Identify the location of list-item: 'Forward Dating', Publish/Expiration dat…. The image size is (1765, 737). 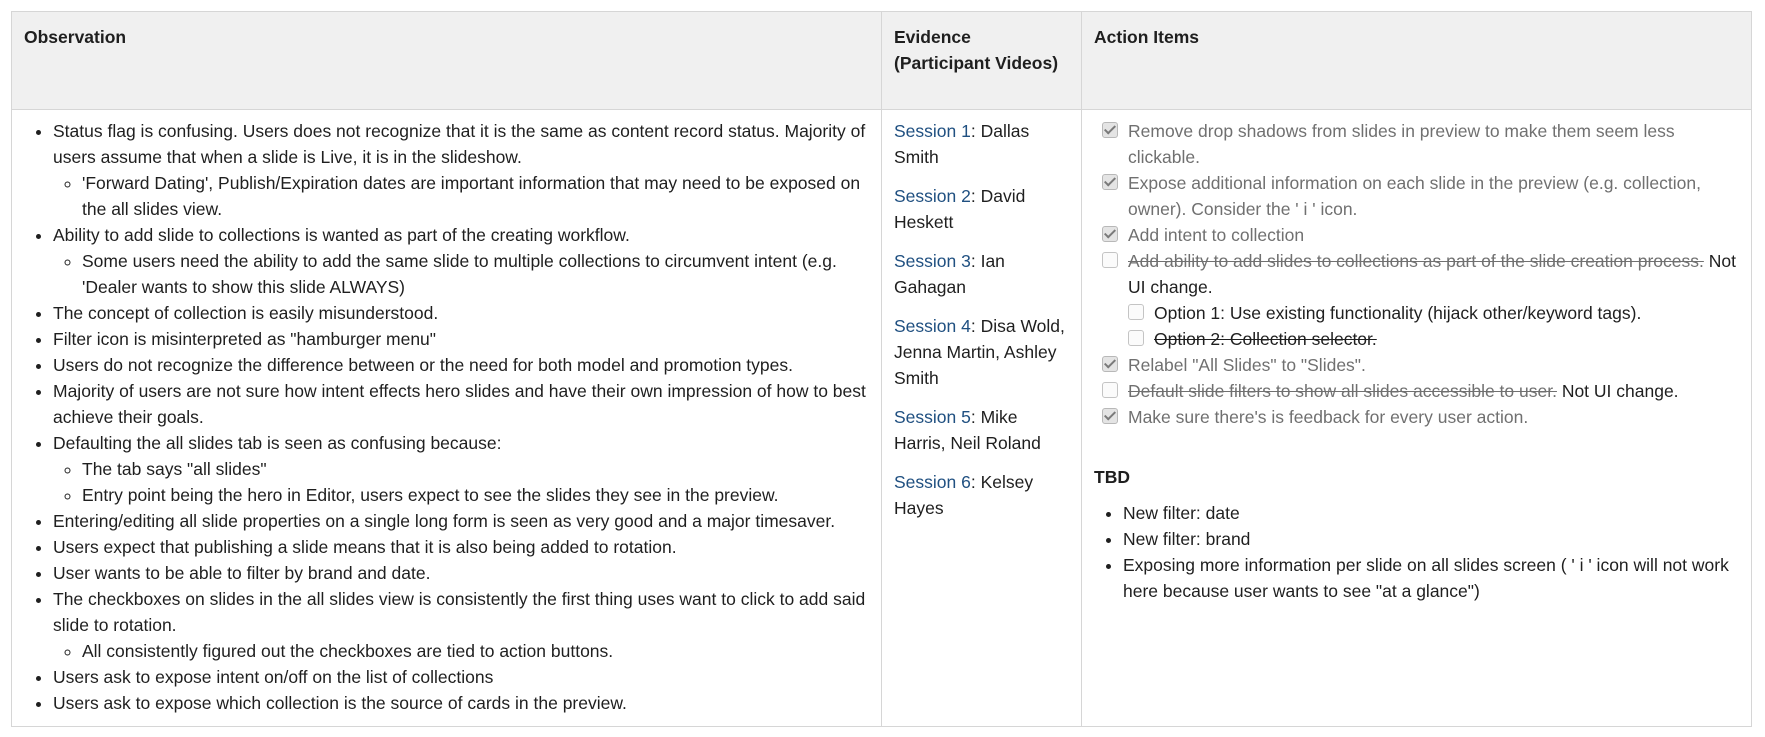
(475, 196).